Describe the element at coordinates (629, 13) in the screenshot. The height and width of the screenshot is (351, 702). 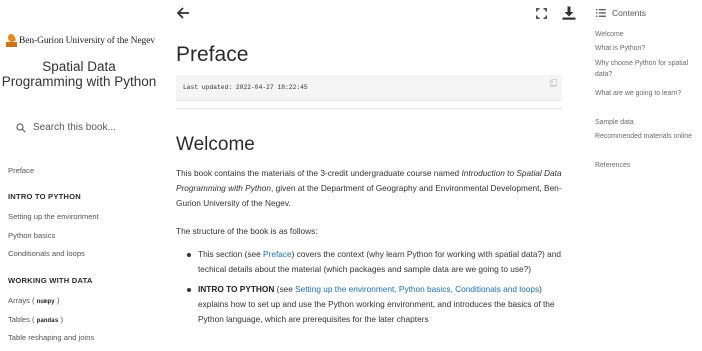
I see `toc-heading-label: Contents` at that location.